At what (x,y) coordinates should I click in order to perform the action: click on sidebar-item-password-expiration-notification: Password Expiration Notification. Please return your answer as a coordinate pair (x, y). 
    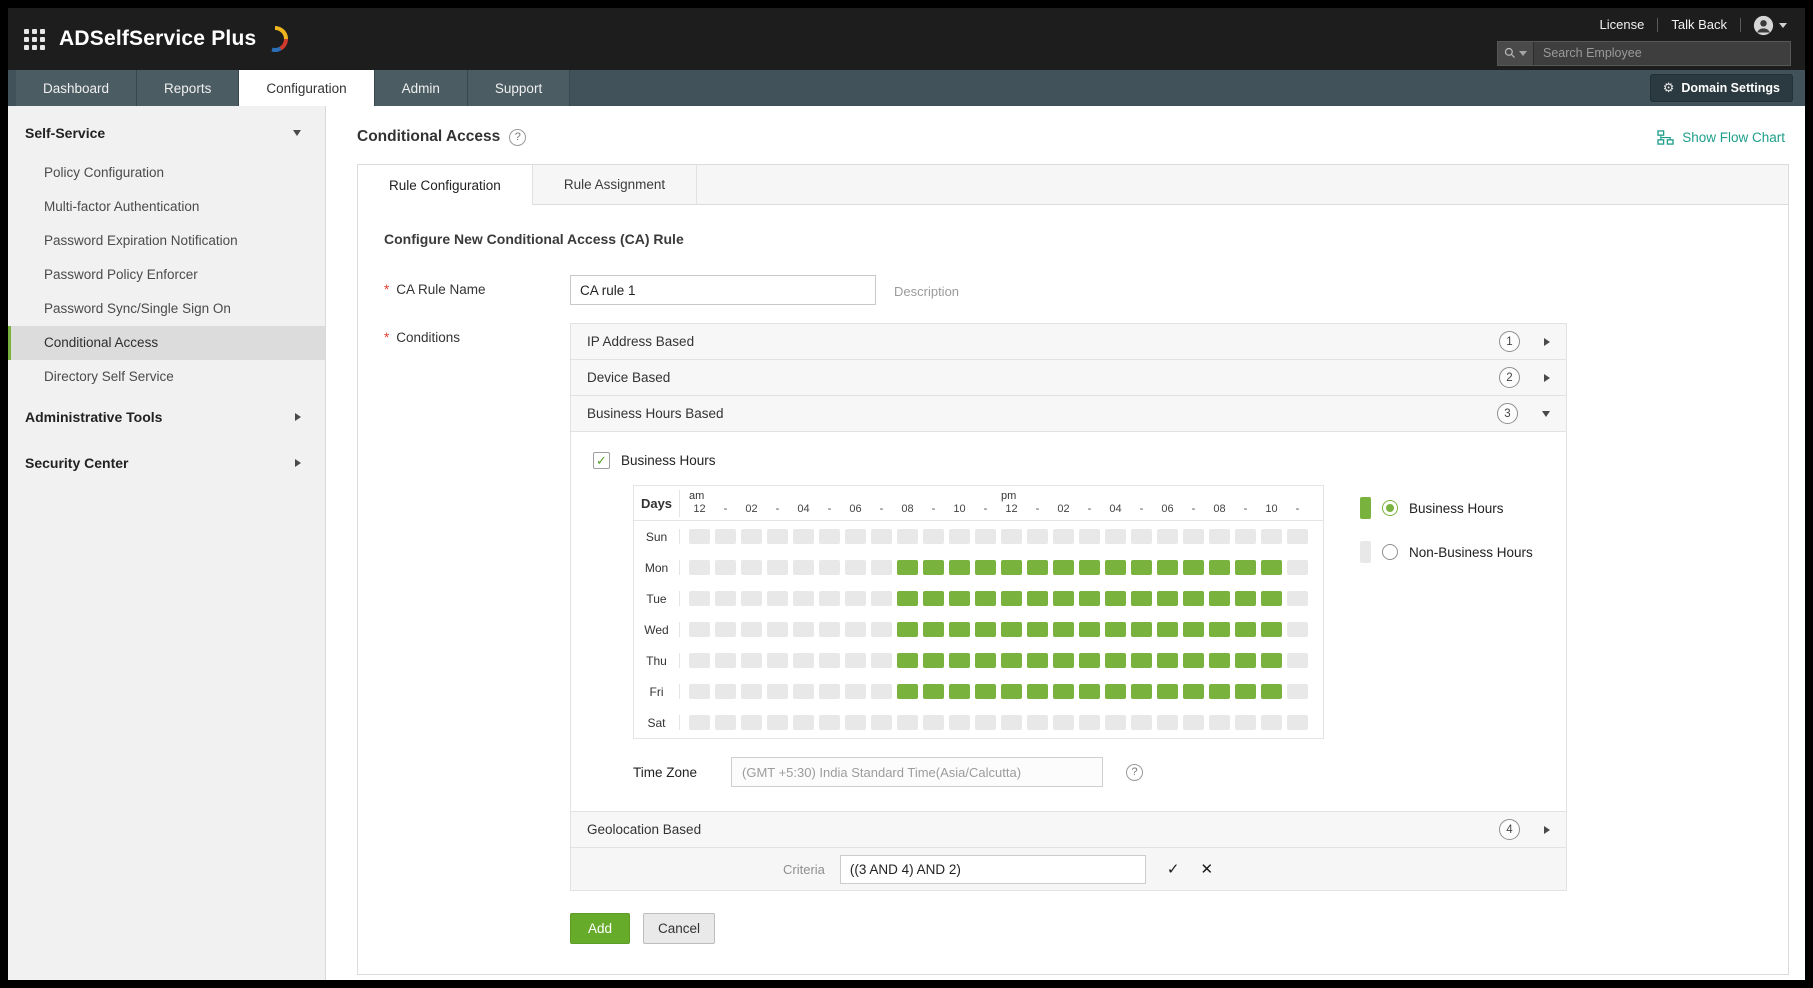
    Looking at the image, I should click on (166, 241).